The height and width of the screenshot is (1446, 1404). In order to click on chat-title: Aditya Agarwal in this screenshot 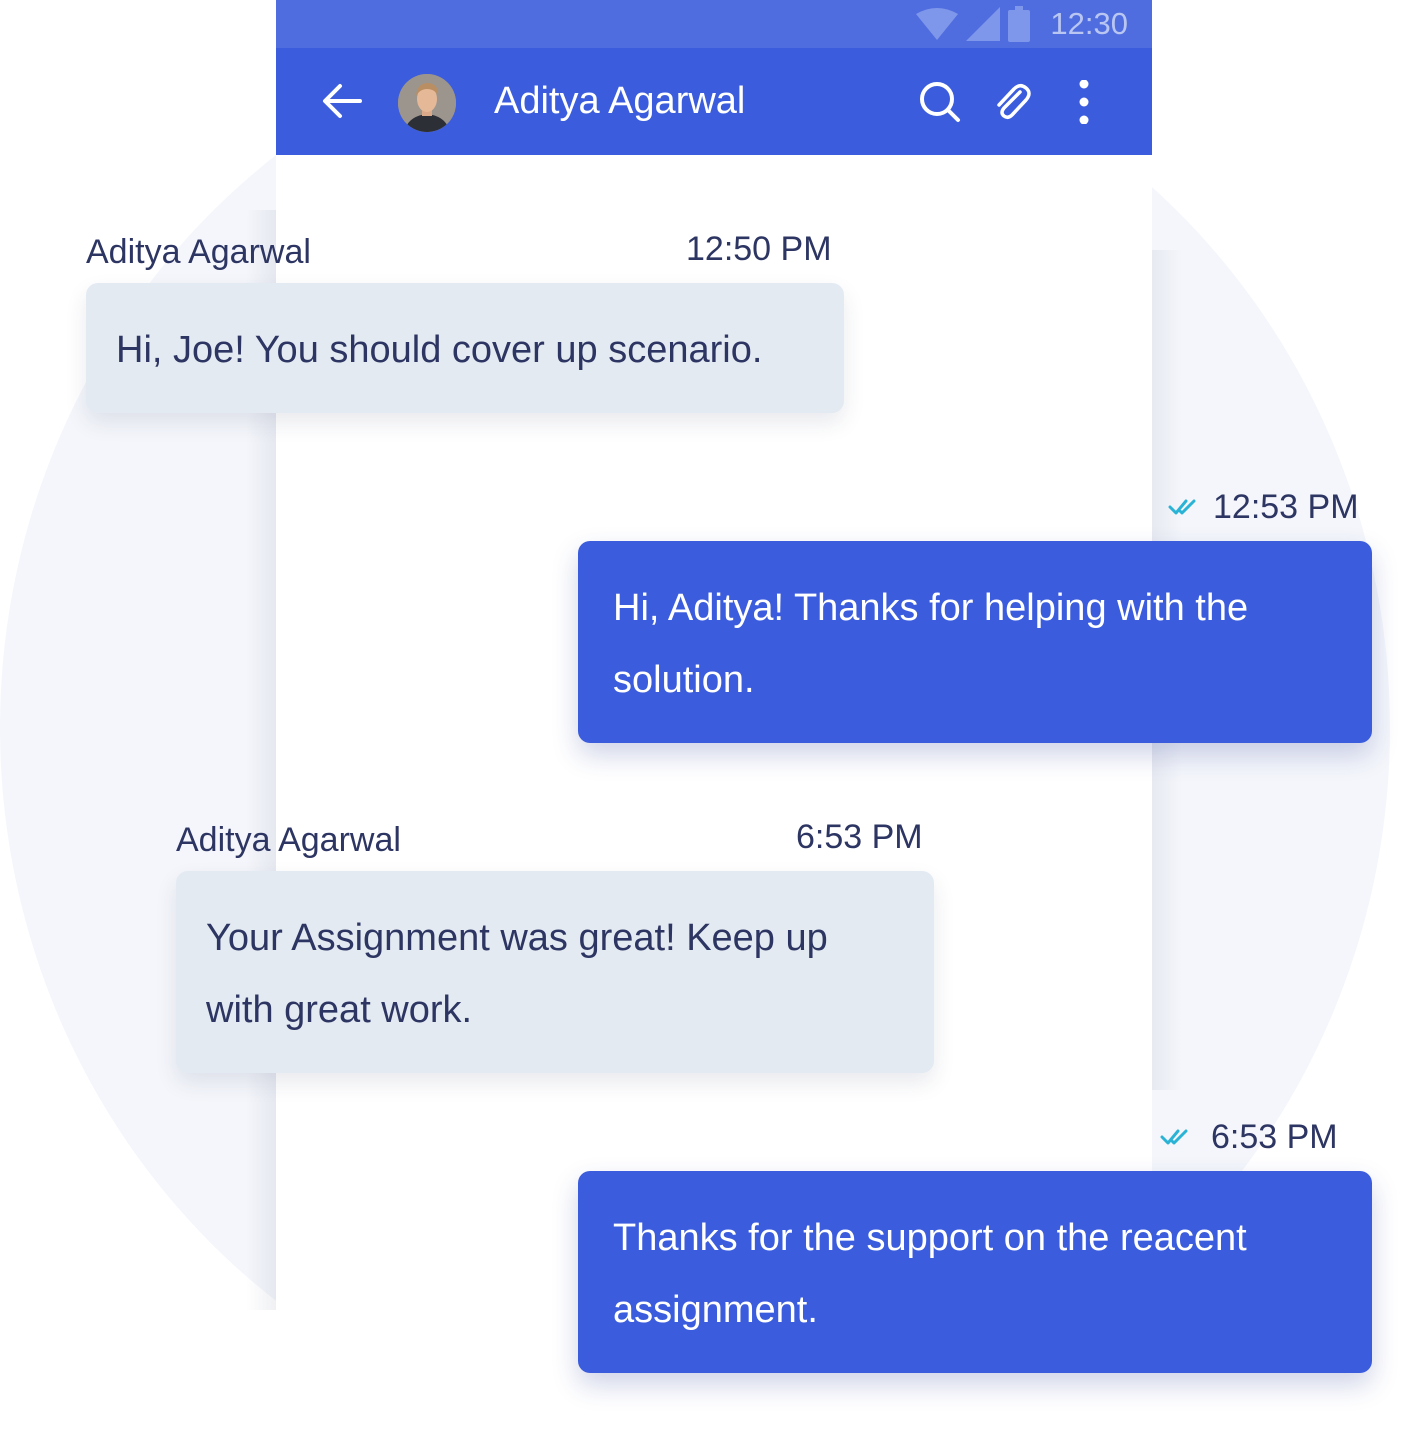, I will do `click(620, 101)`.